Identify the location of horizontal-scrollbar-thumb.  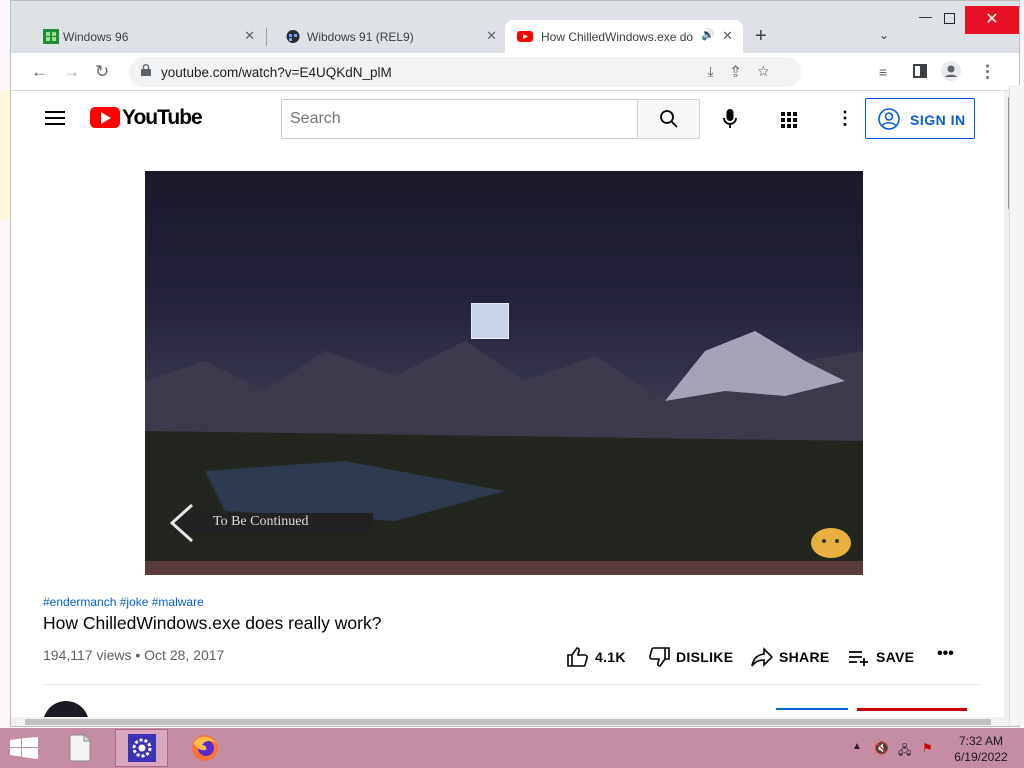
(508, 722).